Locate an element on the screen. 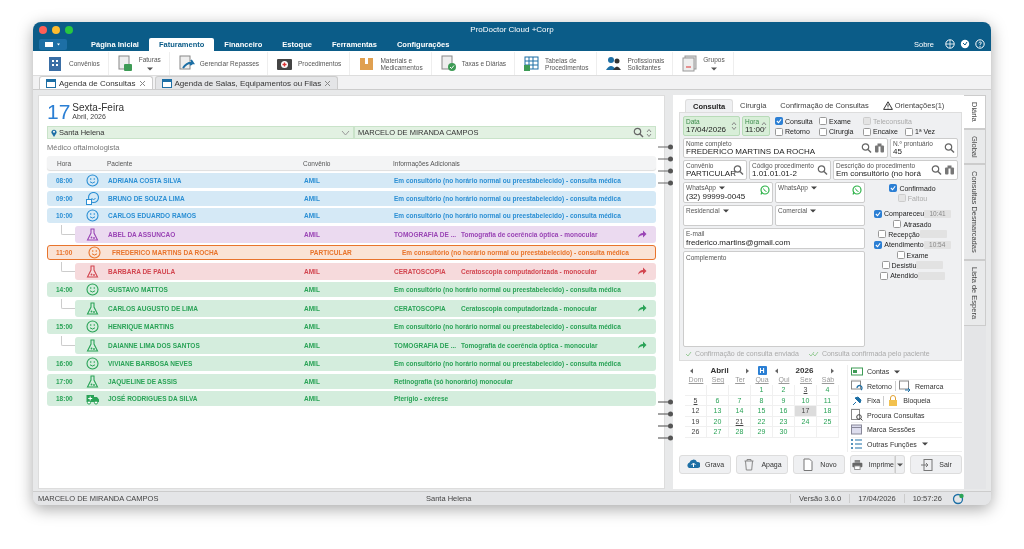  field-value: Em consultório (no horá is located at coordinates (878, 173).